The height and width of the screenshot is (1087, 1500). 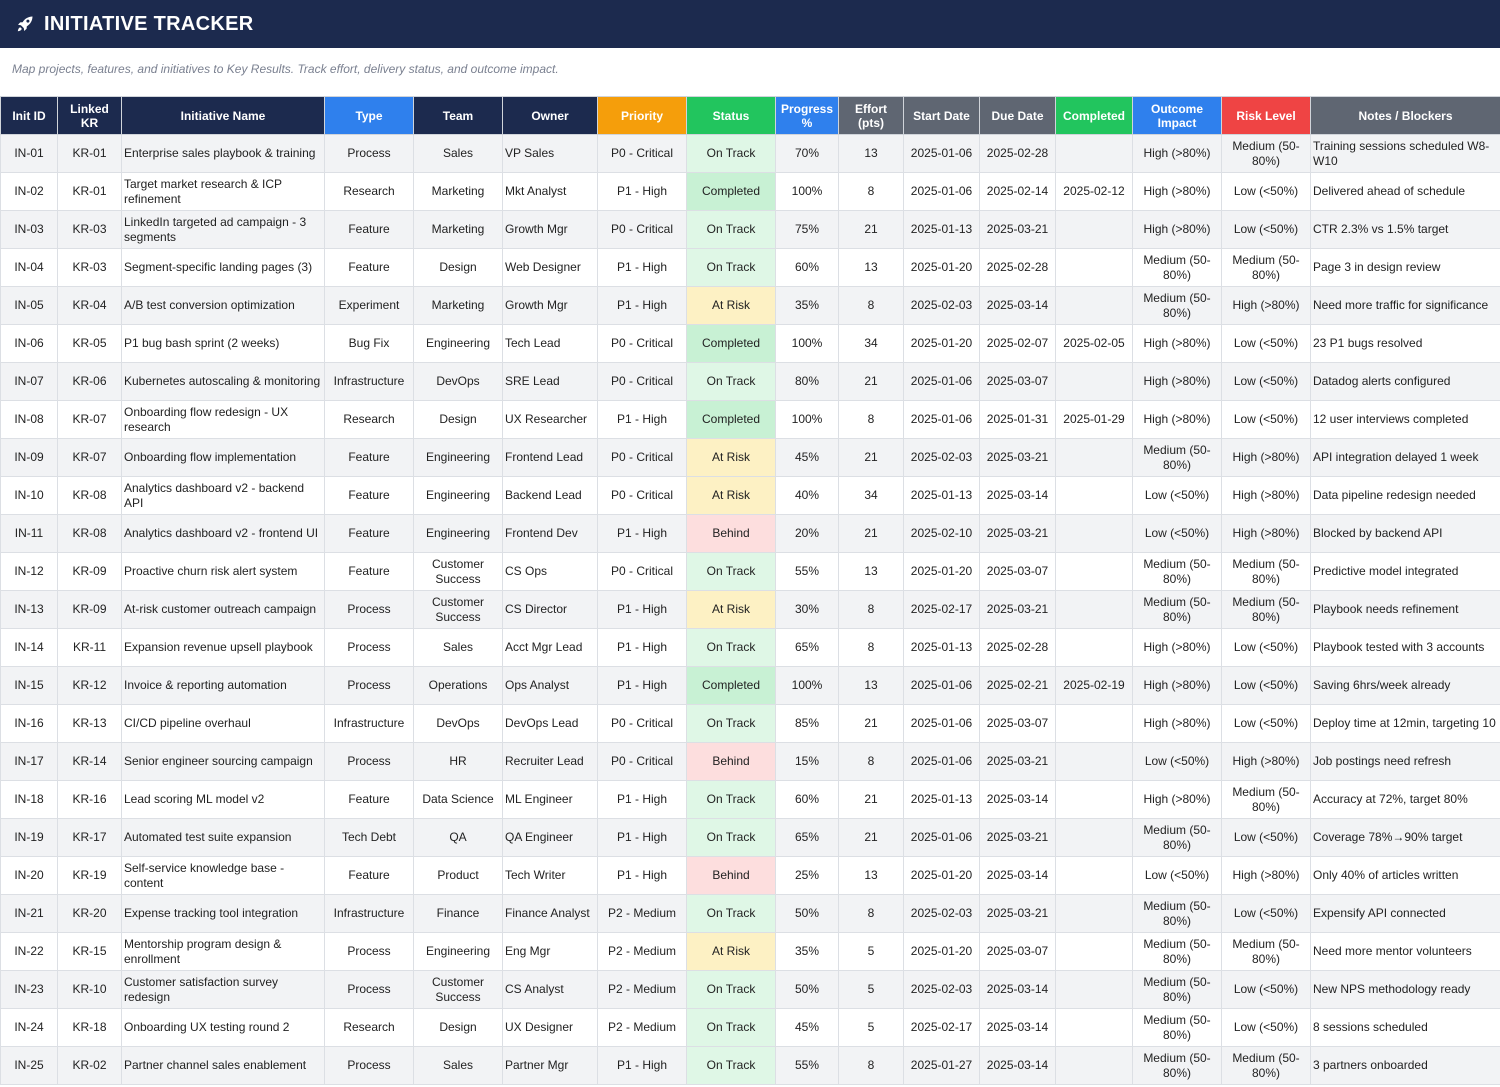 I want to click on cell-owner: Recruiter Lead, so click(x=550, y=761).